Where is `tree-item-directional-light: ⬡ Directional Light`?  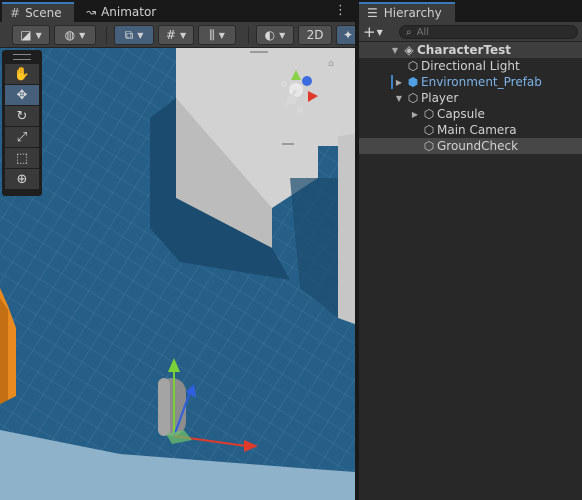
tree-item-directional-light: ⬡ Directional Light is located at coordinates (470, 66).